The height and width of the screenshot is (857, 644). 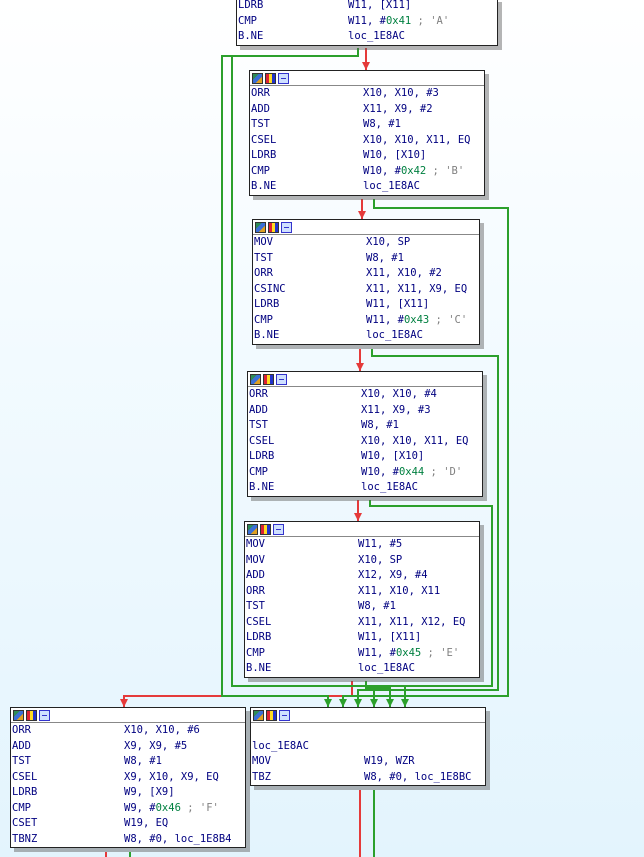 I want to click on instruction-line: CMP W11, #0x41 ; 'A', so click(x=367, y=22).